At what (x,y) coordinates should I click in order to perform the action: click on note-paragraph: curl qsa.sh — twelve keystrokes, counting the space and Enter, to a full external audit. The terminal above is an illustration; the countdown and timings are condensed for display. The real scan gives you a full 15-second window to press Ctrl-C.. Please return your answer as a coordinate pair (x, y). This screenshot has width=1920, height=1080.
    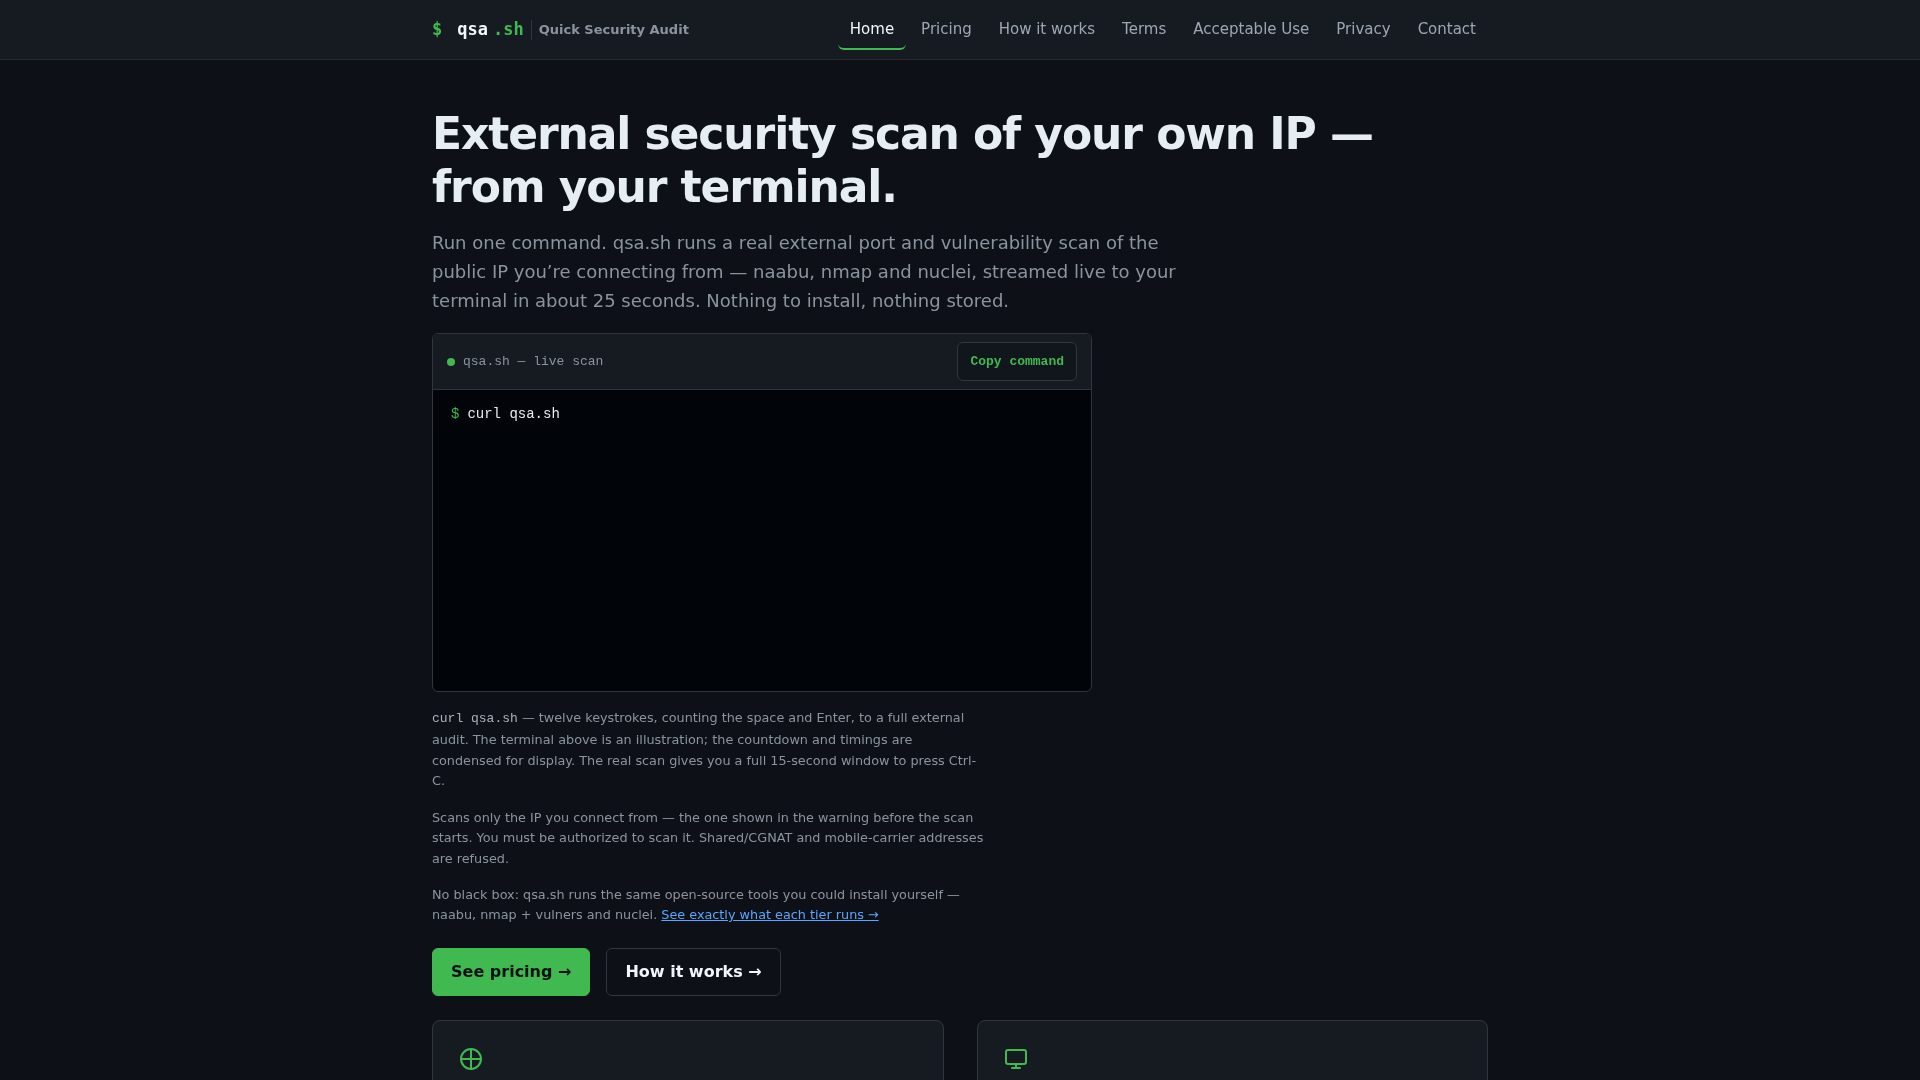
    Looking at the image, I should click on (705, 750).